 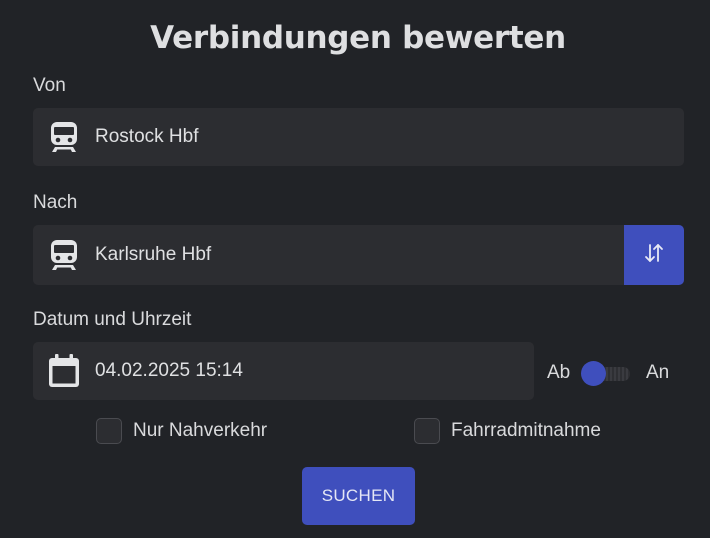 I want to click on search-button: SUCHEN, so click(x=358, y=496).